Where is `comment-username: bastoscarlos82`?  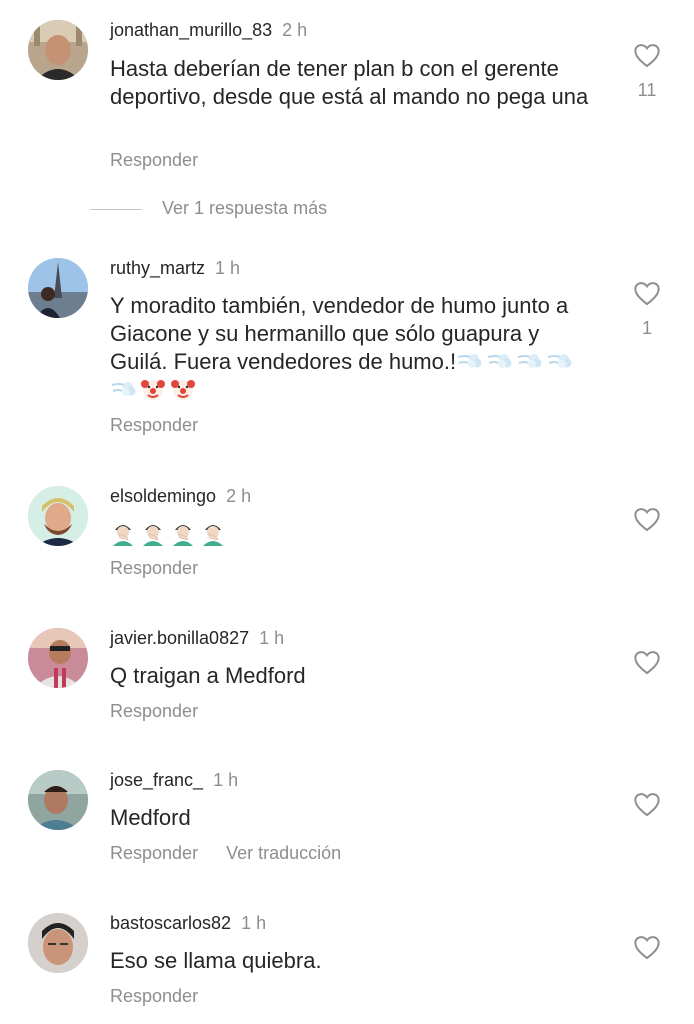 comment-username: bastoscarlos82 is located at coordinates (170, 923).